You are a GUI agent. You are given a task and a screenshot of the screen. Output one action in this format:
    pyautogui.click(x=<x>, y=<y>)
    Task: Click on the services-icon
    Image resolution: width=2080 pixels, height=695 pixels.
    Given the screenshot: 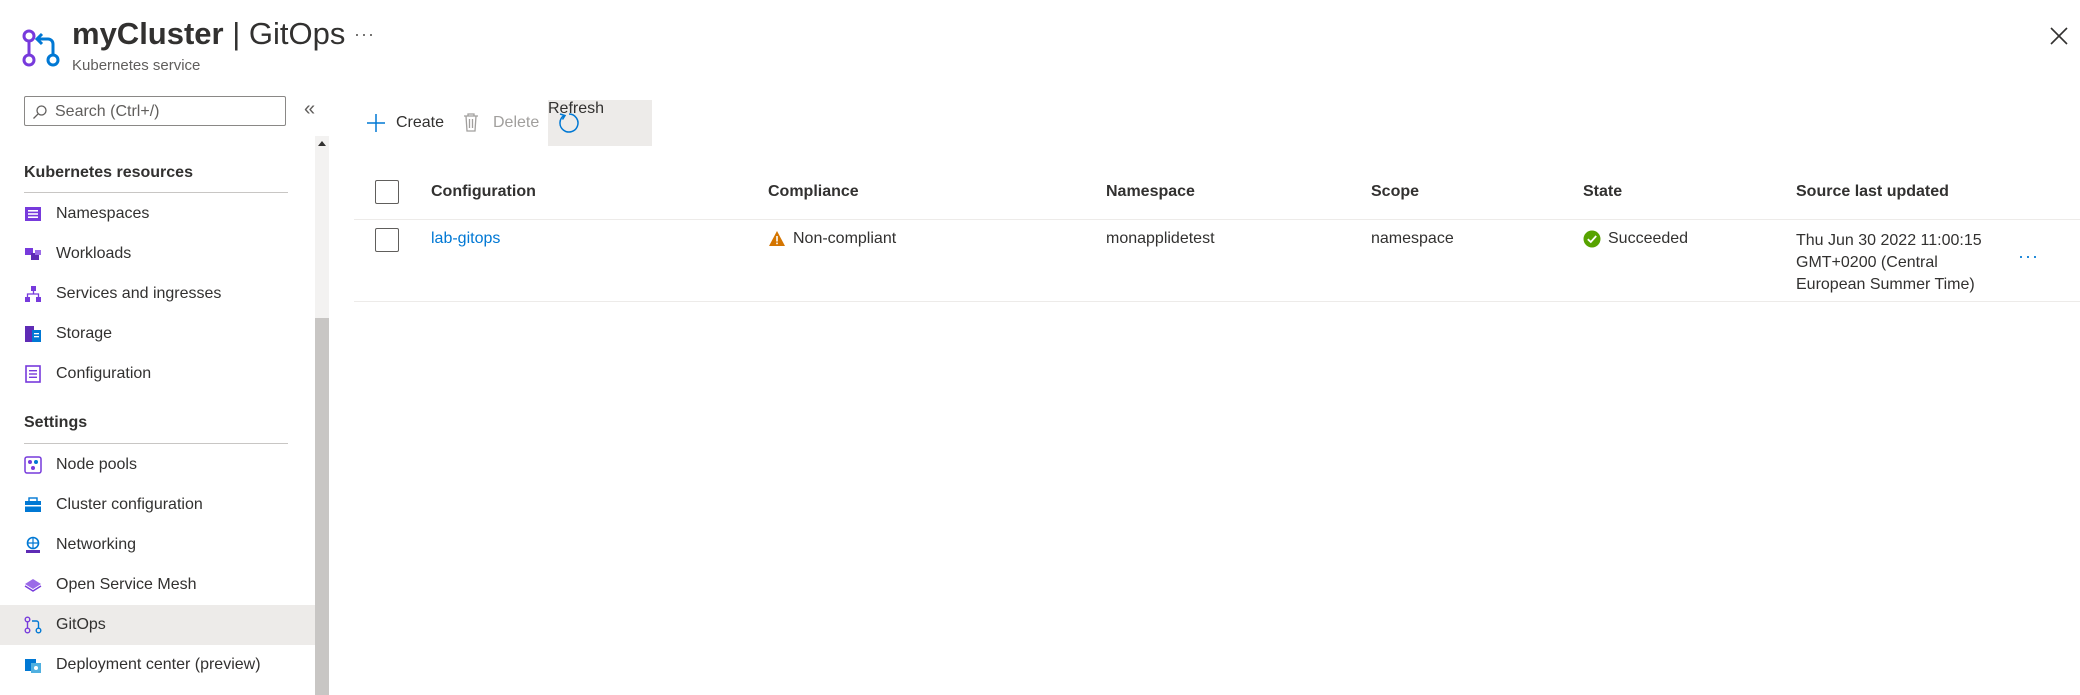 What is the action you would take?
    pyautogui.click(x=33, y=294)
    